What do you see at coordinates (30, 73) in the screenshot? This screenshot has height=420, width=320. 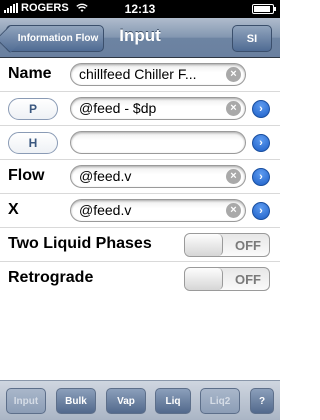 I see `name-label: Name` at bounding box center [30, 73].